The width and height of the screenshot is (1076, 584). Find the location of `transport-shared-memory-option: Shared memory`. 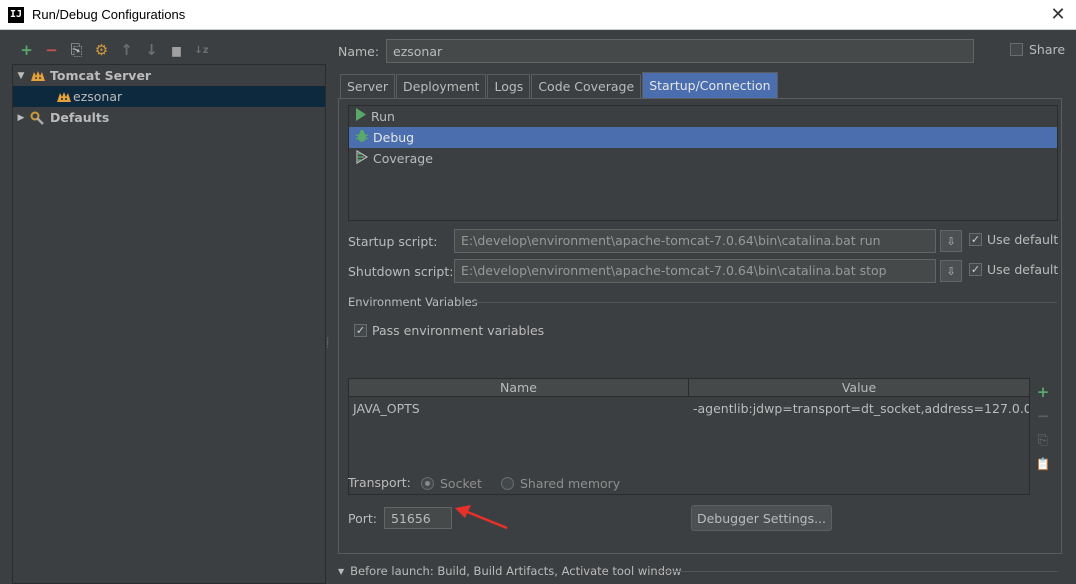

transport-shared-memory-option: Shared memory is located at coordinates (560, 483).